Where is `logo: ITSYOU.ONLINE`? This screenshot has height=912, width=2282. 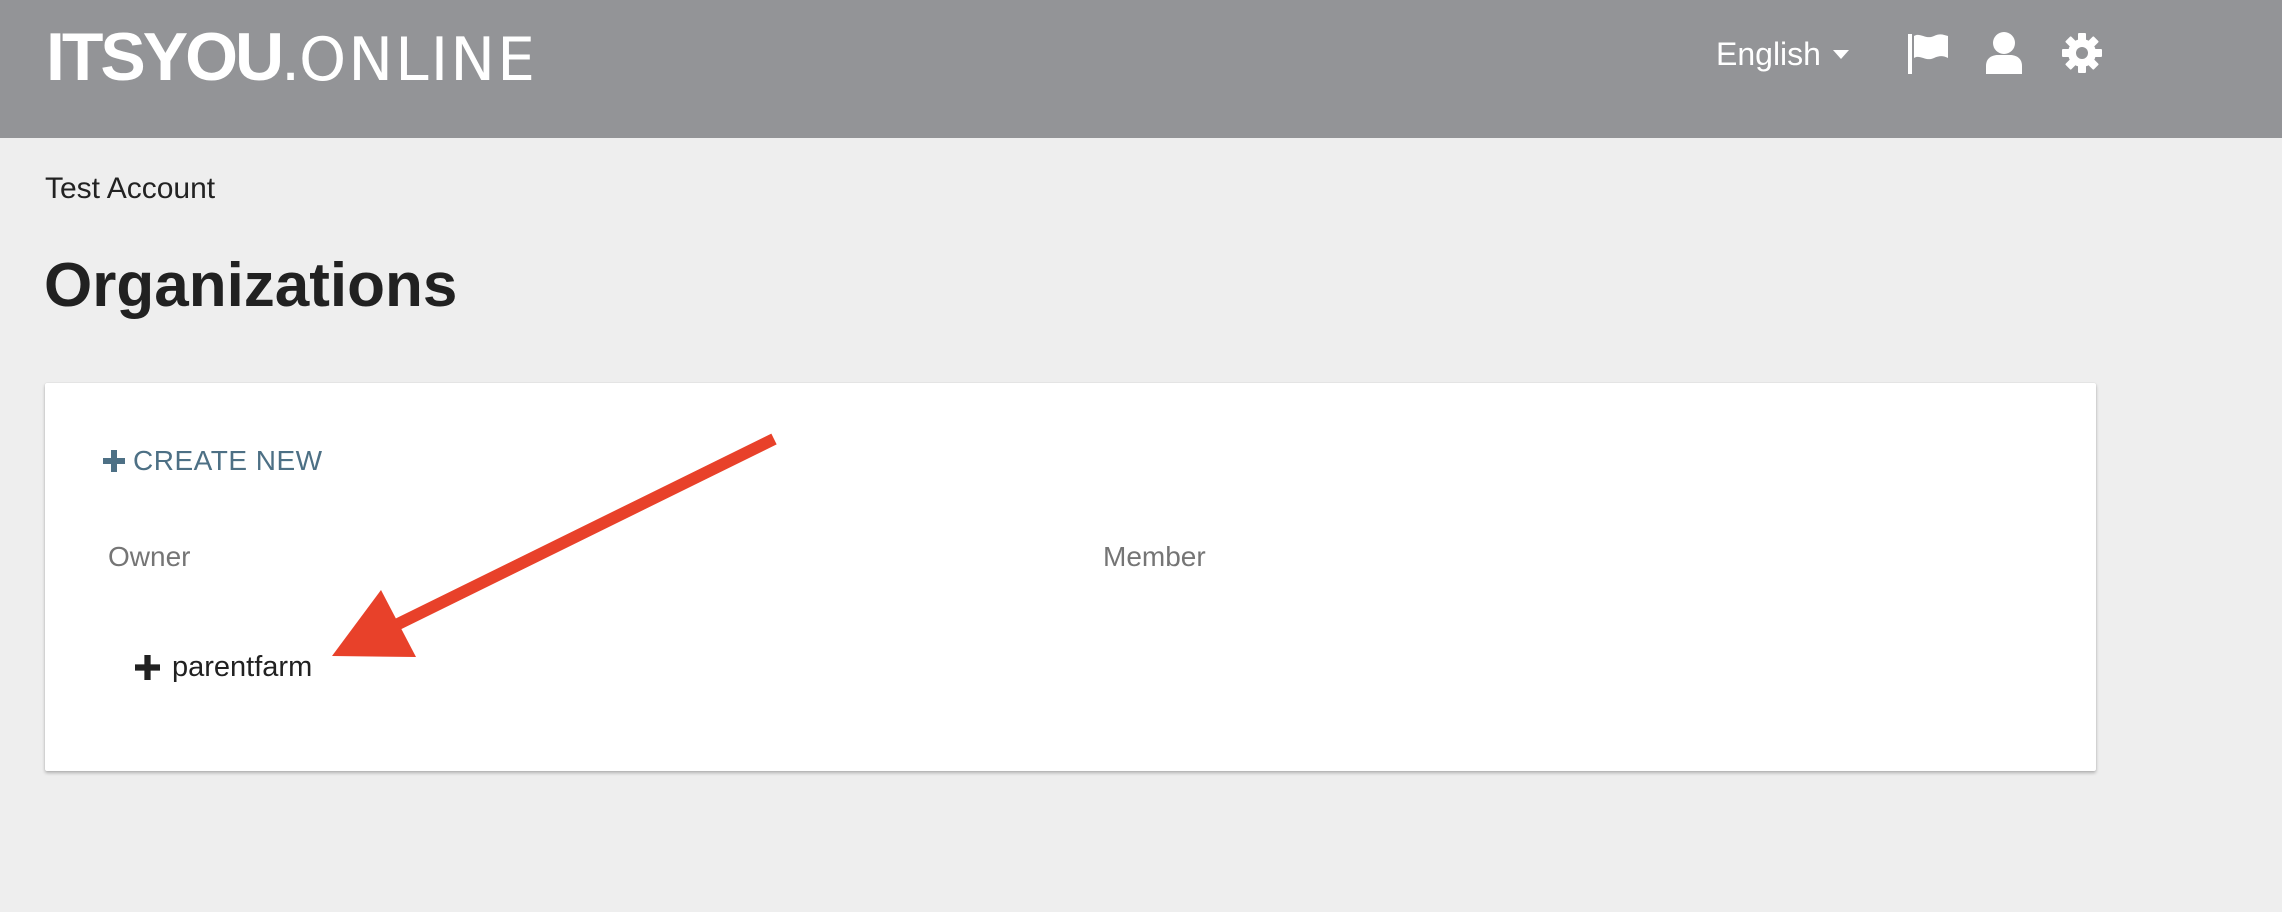
logo: ITSYOU.ONLINE is located at coordinates (292, 57).